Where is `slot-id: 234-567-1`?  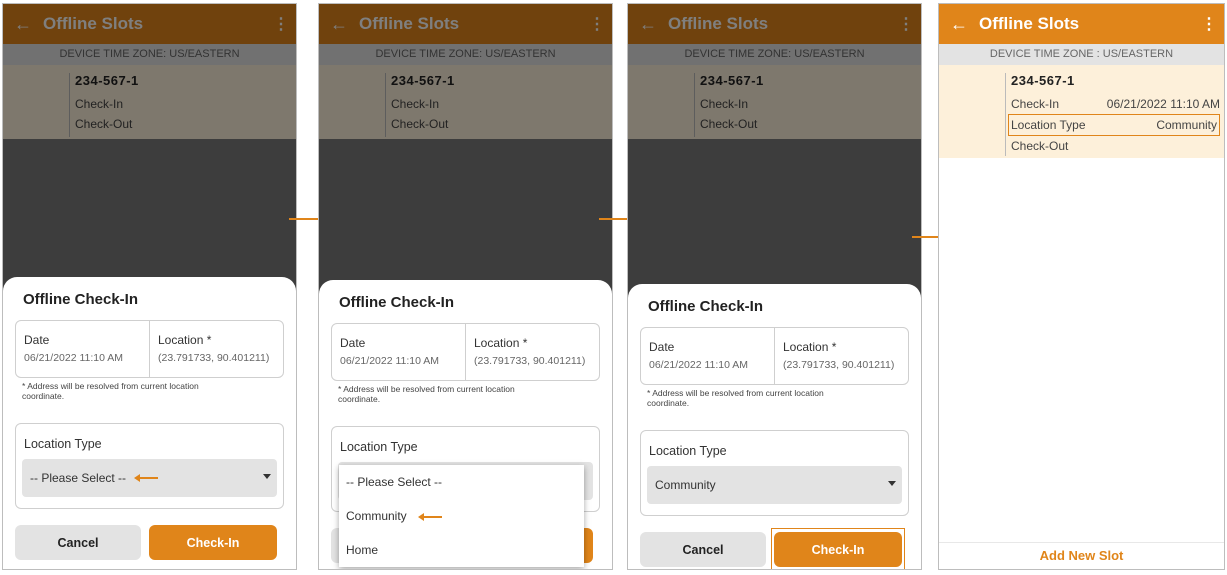
slot-id: 234-567-1 is located at coordinates (1043, 80).